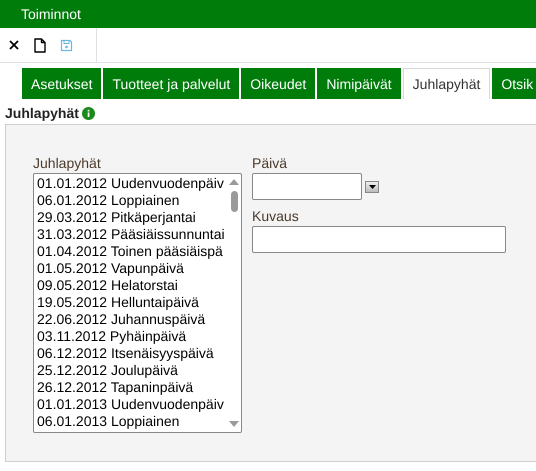 Image resolution: width=536 pixels, height=471 pixels. I want to click on list-item: 19.05.2012 Helluntaipäivä, so click(132, 302).